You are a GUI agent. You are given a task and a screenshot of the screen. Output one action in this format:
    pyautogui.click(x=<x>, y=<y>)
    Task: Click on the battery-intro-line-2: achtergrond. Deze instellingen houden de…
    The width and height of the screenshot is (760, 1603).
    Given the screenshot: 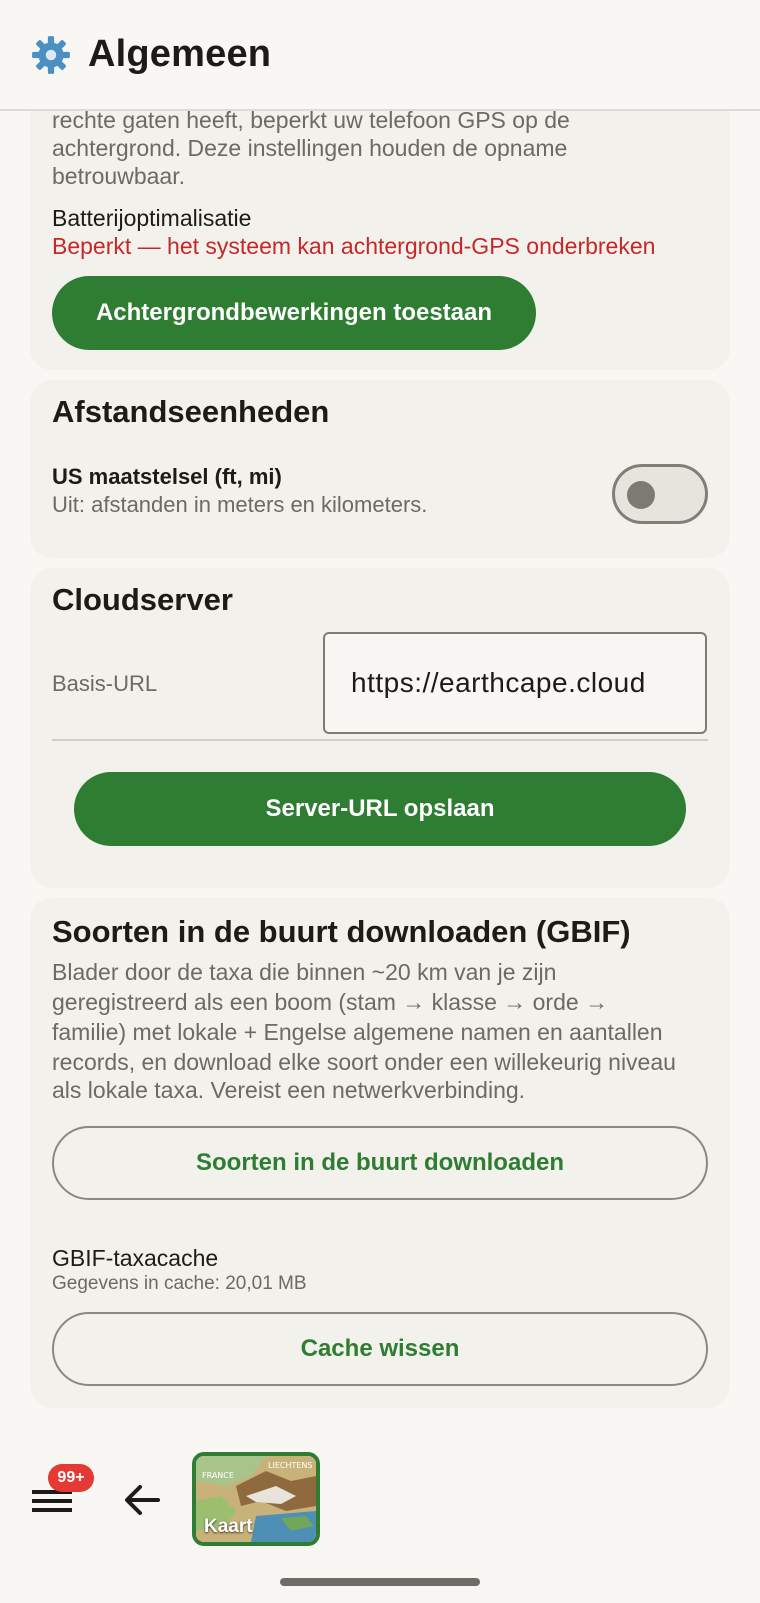 What is the action you would take?
    pyautogui.click(x=310, y=148)
    